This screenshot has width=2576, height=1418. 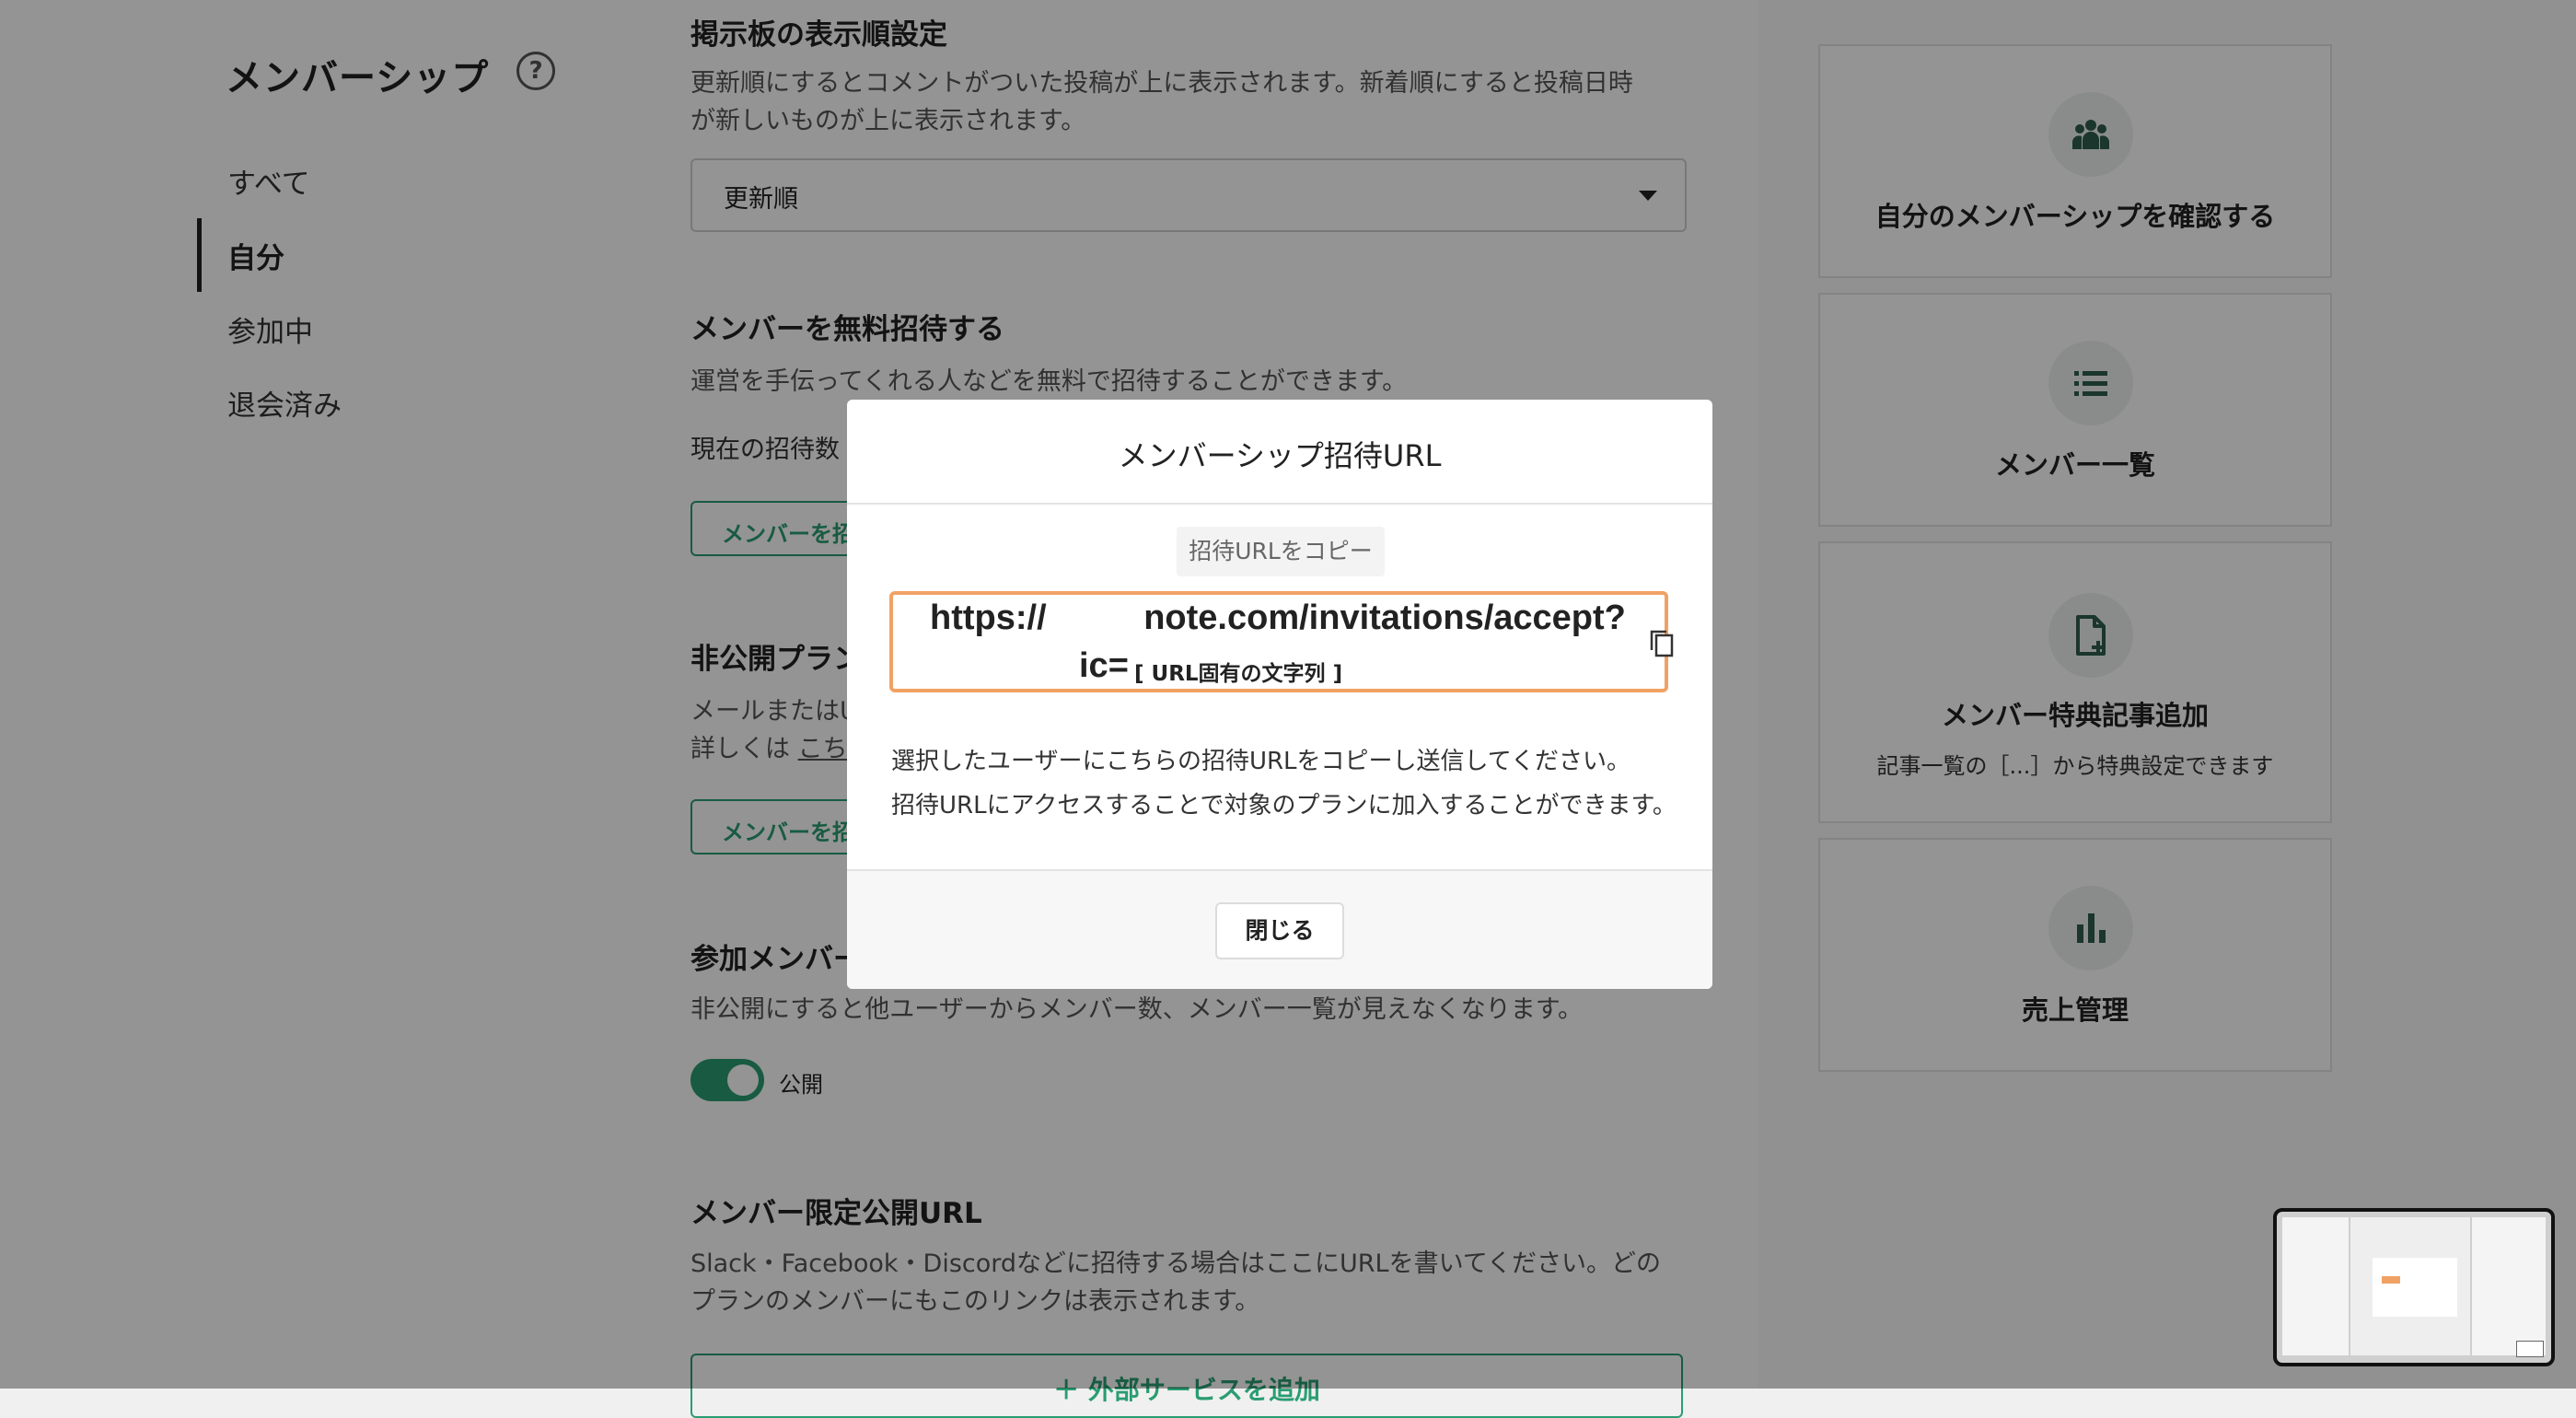 I want to click on url-param: ic=, so click(x=1104, y=666).